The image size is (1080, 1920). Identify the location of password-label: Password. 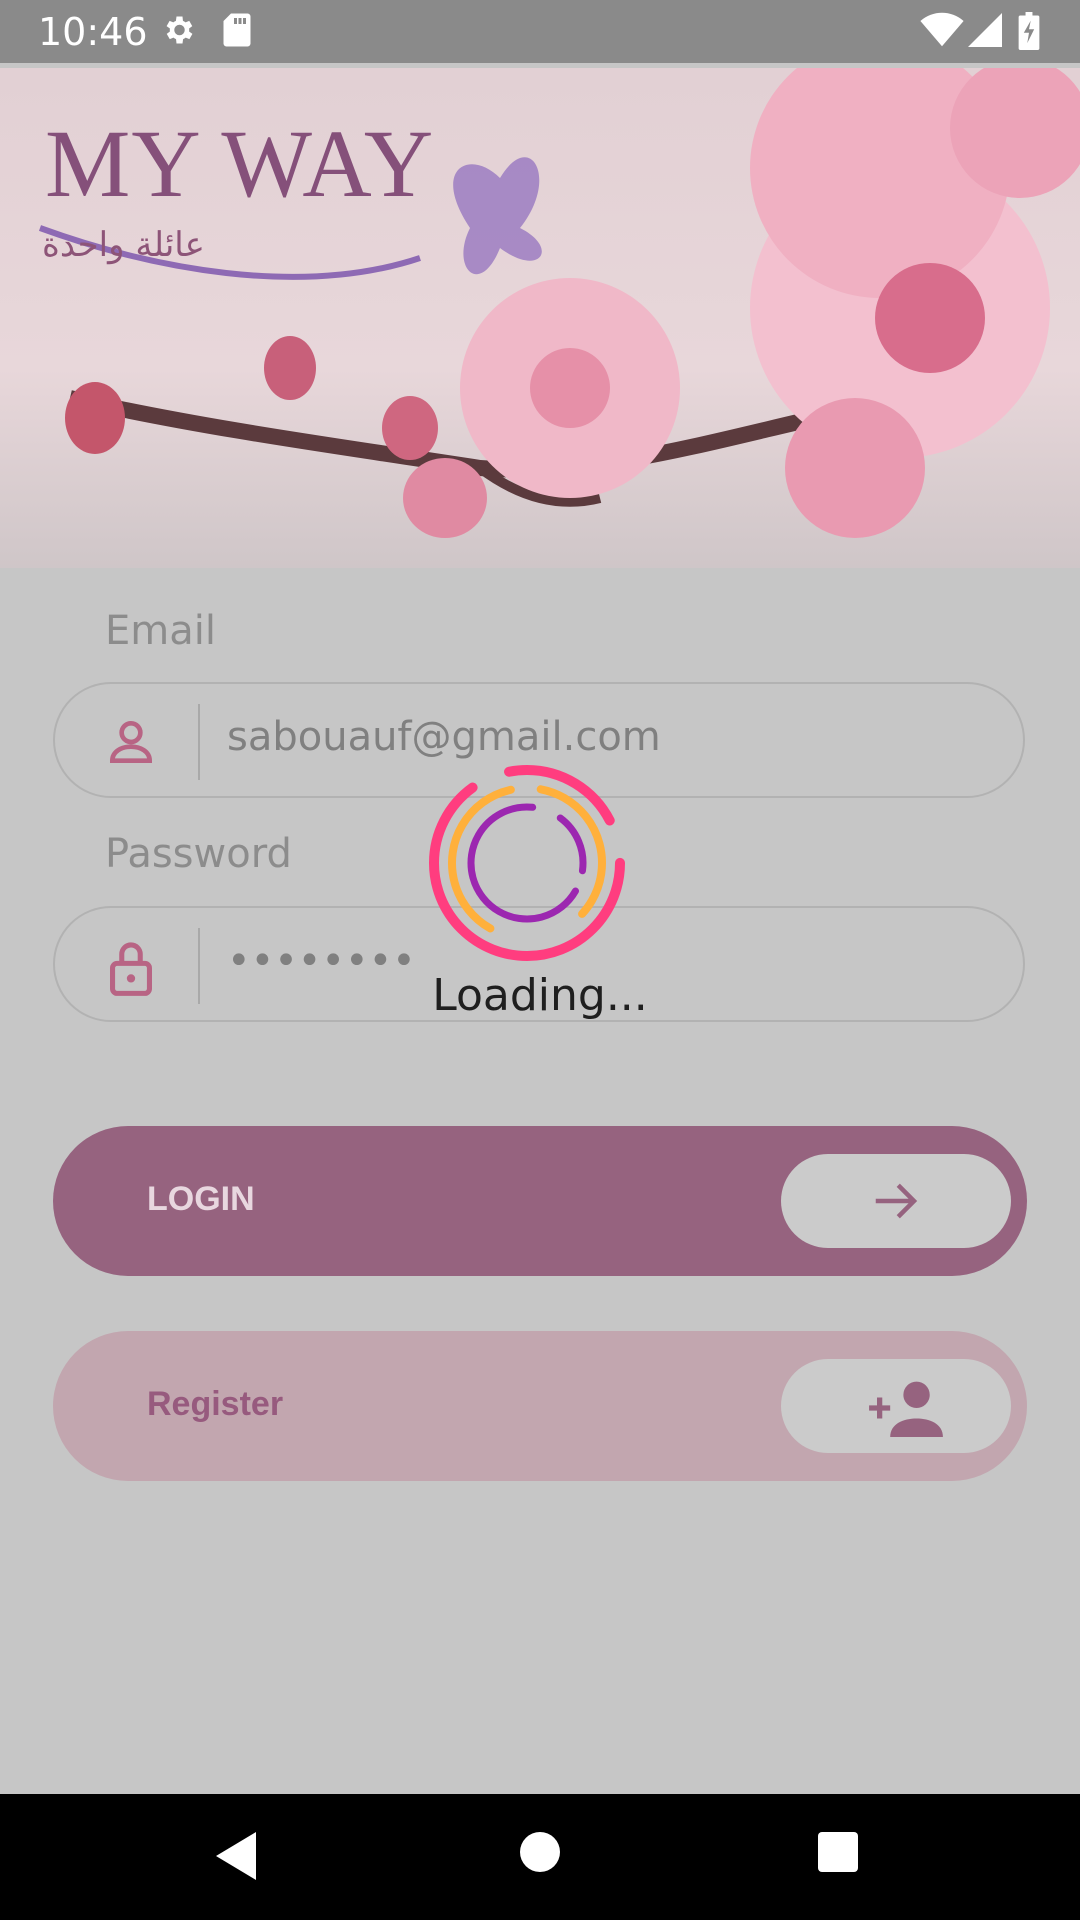
(198, 854).